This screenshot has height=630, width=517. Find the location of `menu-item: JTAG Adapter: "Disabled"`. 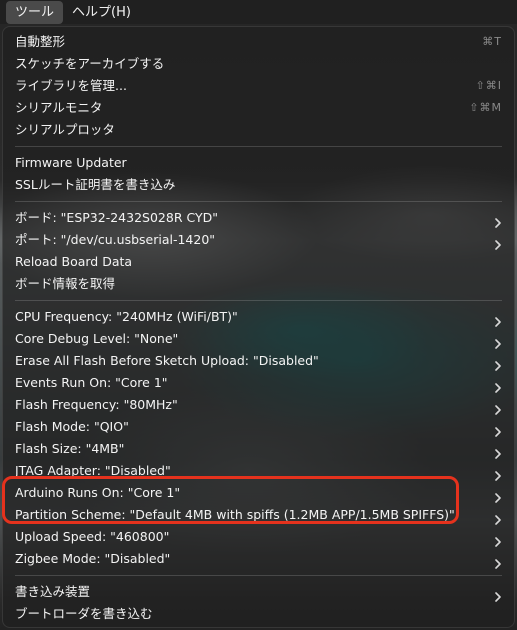

menu-item: JTAG Adapter: "Disabled" is located at coordinates (258, 471).